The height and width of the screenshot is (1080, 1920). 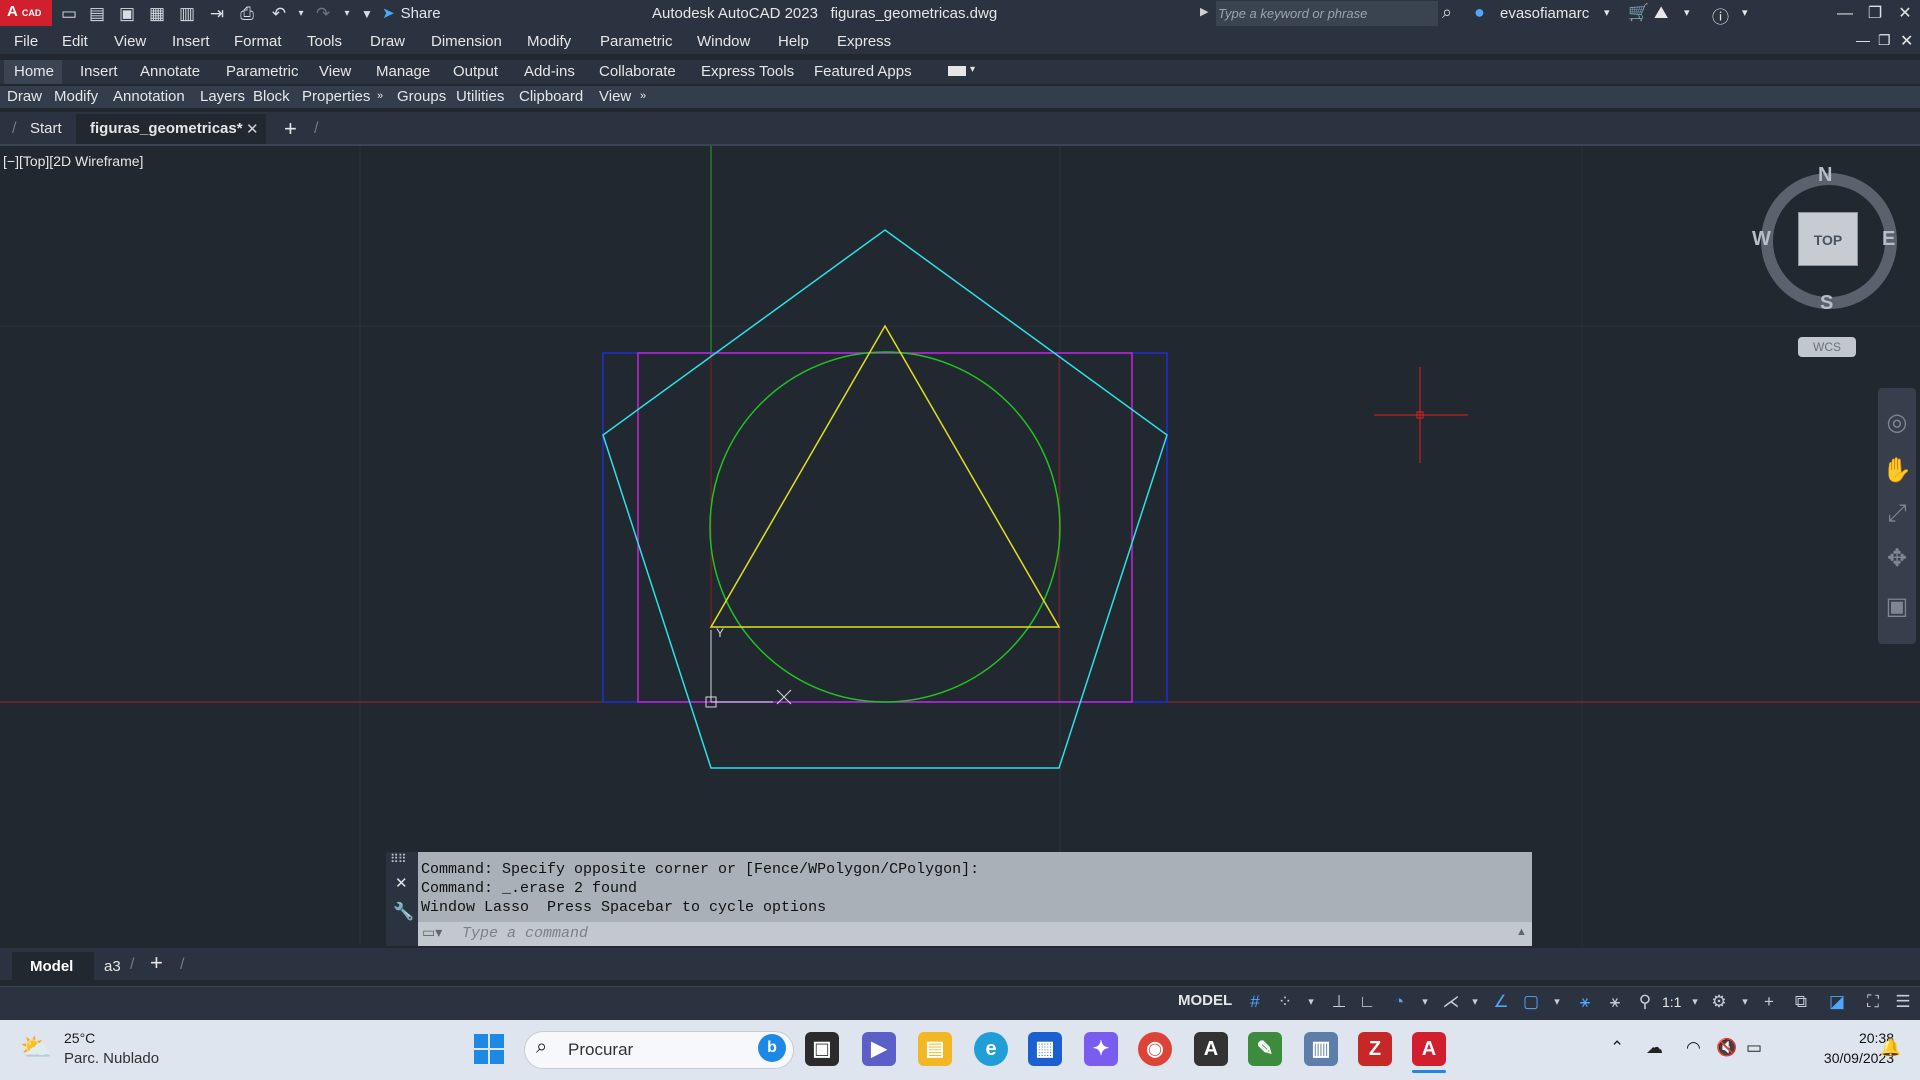 What do you see at coordinates (1769, 1002) in the screenshot?
I see `annotation-monitor-icon: +` at bounding box center [1769, 1002].